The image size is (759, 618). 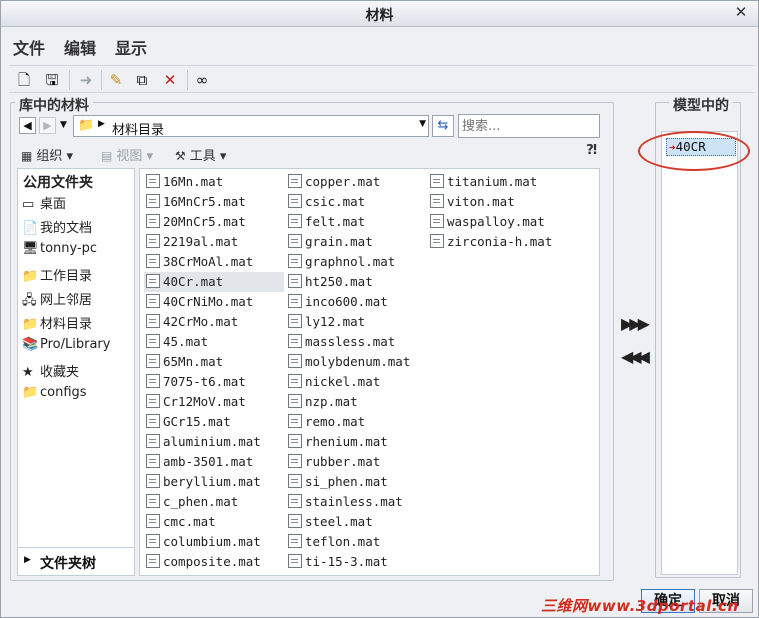 What do you see at coordinates (355, 422) in the screenshot?
I see `material-file: remo.mat` at bounding box center [355, 422].